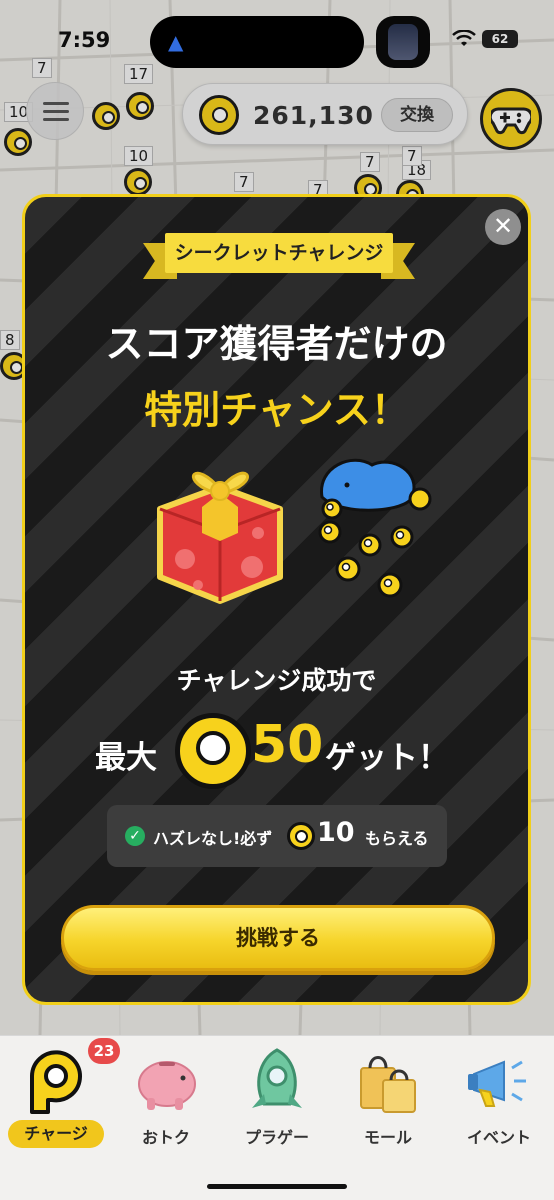 The height and width of the screenshot is (1200, 554). Describe the element at coordinates (56, 1134) in the screenshot. I see `nav-label: チャージ` at that location.